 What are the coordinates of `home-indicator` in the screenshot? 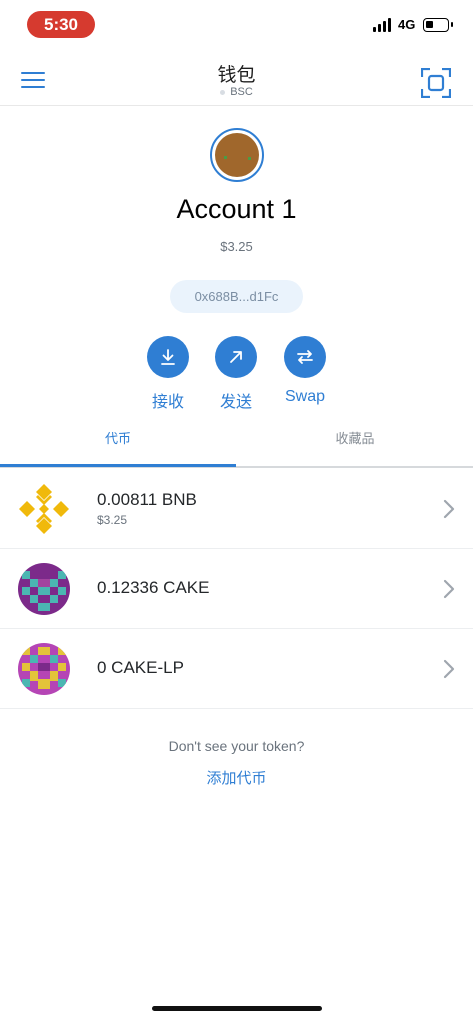 It's located at (237, 1008).